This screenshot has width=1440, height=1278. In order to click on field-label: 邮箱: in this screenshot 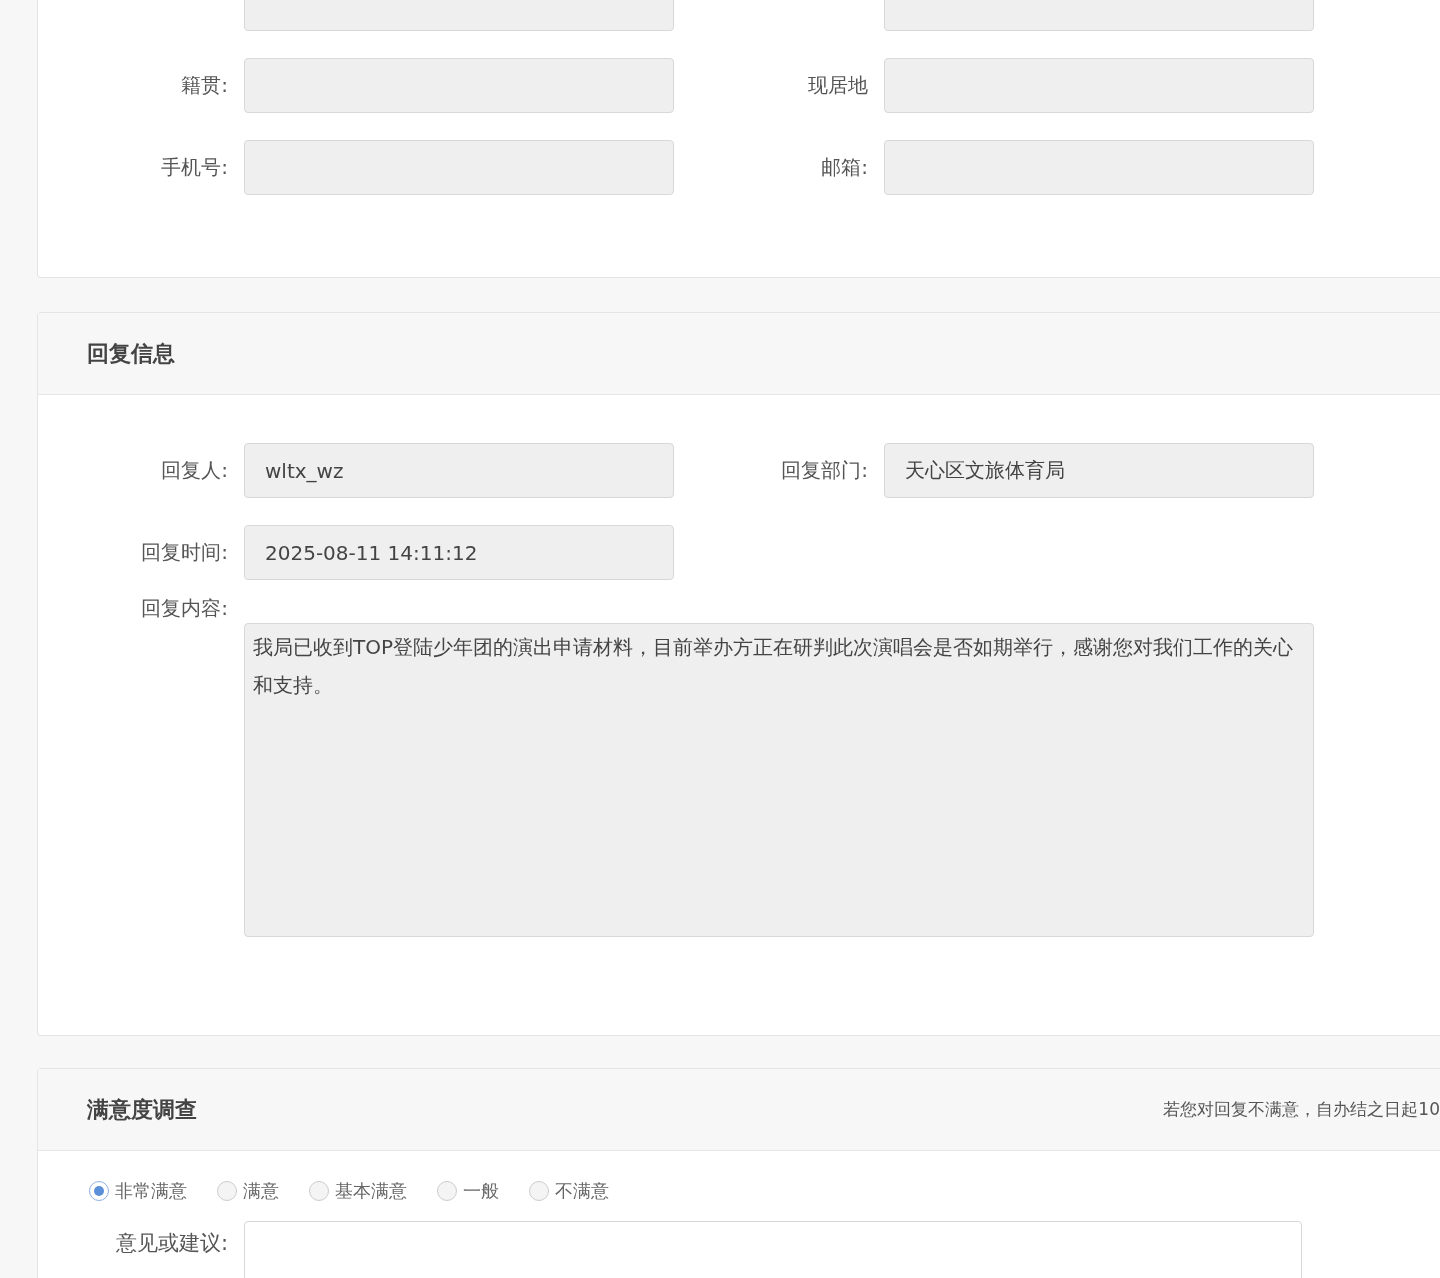, I will do `click(844, 167)`.